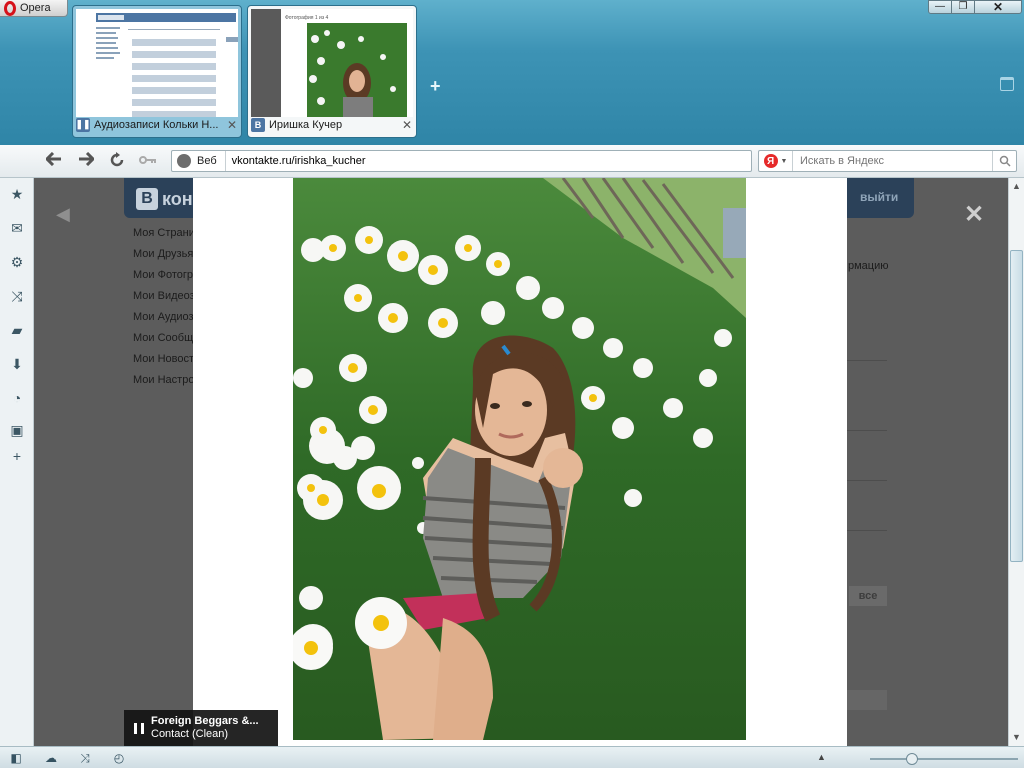  Describe the element at coordinates (867, 700) in the screenshot. I see `vk-bottom-block` at that location.